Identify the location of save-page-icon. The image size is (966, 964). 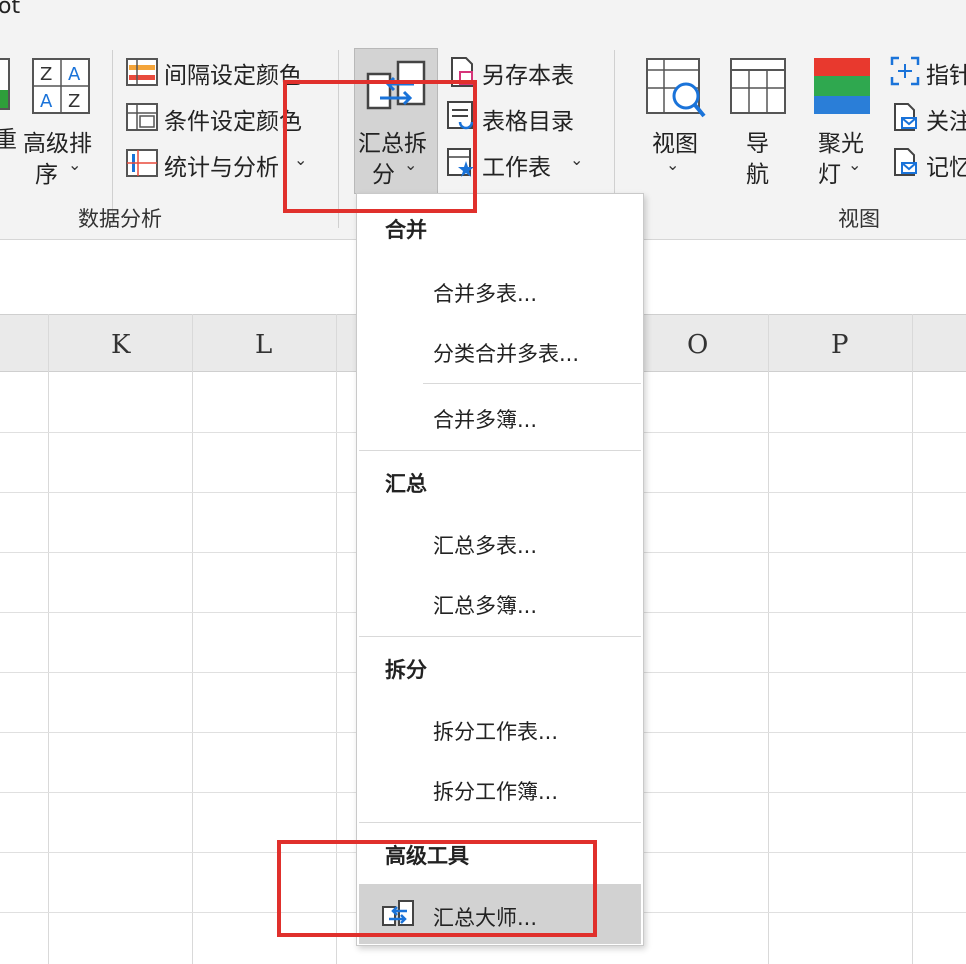
(462, 72).